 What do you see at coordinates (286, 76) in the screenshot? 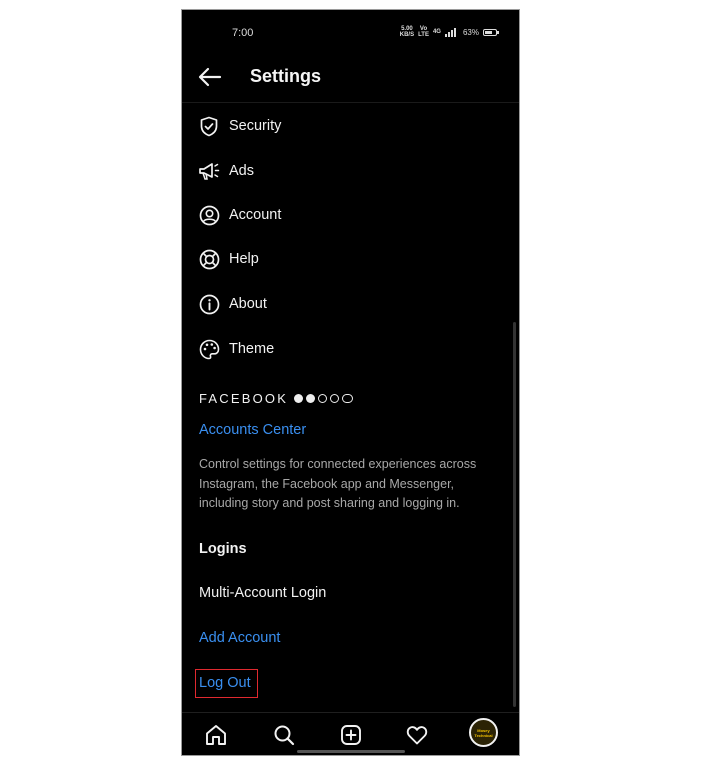
I see `page-title: Settings` at bounding box center [286, 76].